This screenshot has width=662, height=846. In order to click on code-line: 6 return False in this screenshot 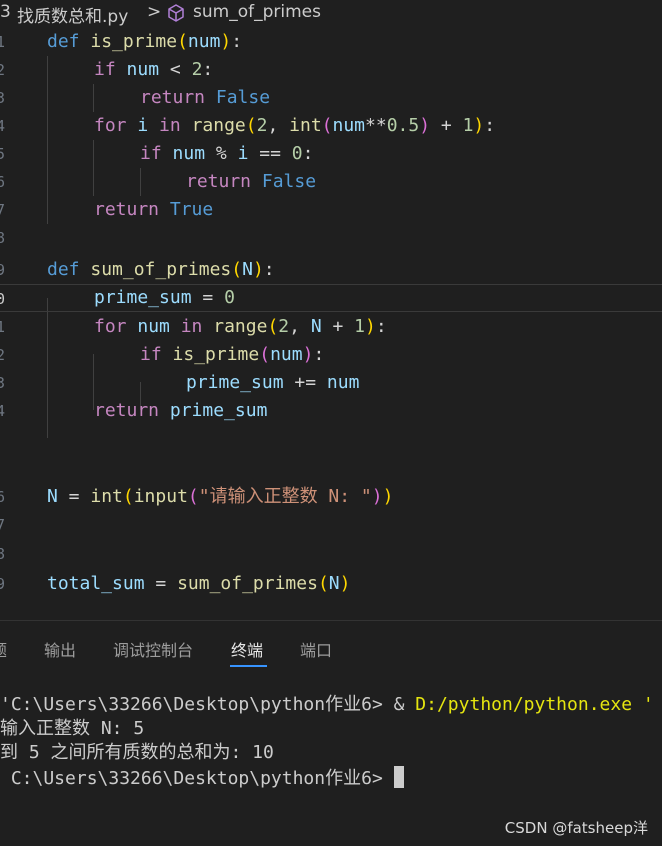, I will do `click(331, 182)`.